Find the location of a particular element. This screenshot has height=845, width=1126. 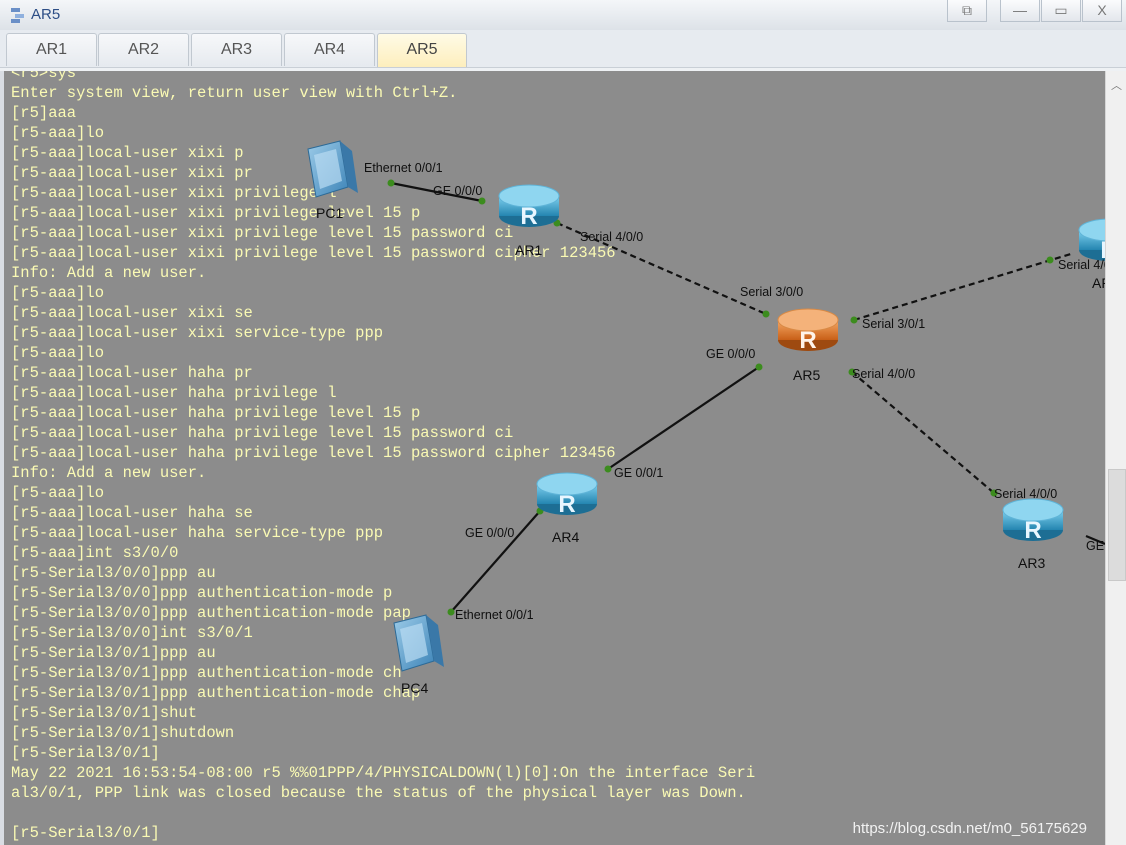

port-label-pc4-eth: Ethernet 0/0/1 is located at coordinates (494, 615).